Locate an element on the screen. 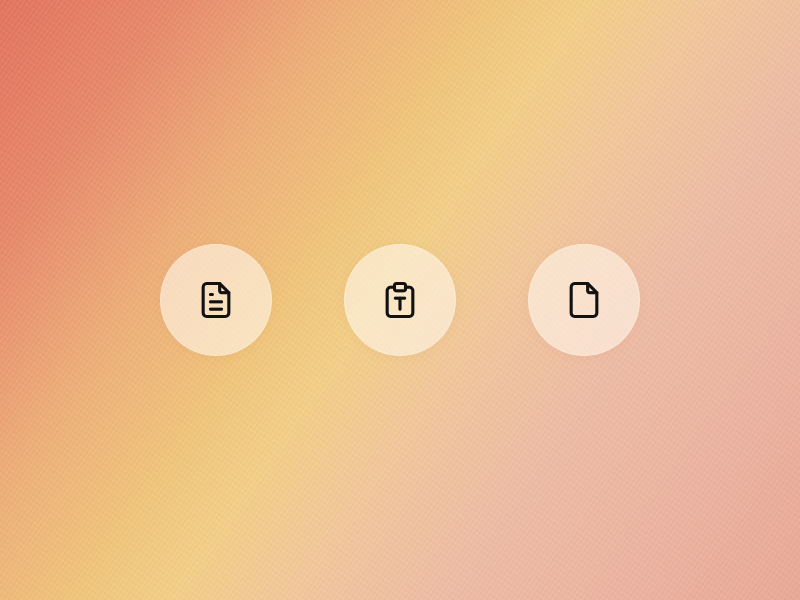 This screenshot has width=800, height=600. document-blank-icon is located at coordinates (584, 300).